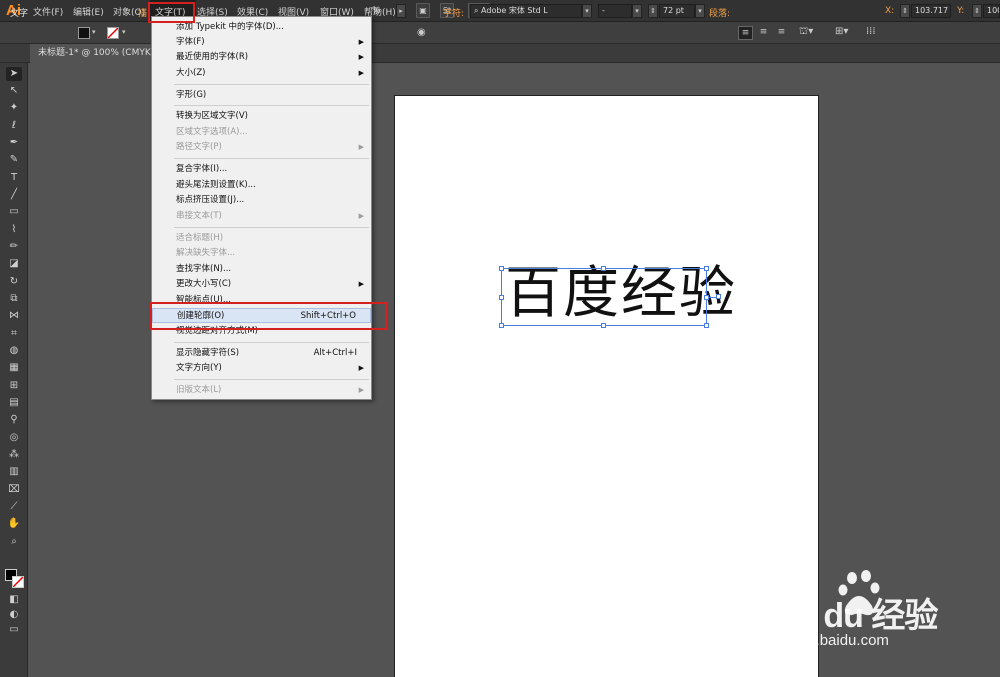 Image resolution: width=1000 pixels, height=677 pixels. I want to click on menu-item-show-hidden-characters: 显示隐藏字符(S) Alt+Ctrl+I, so click(261, 353).